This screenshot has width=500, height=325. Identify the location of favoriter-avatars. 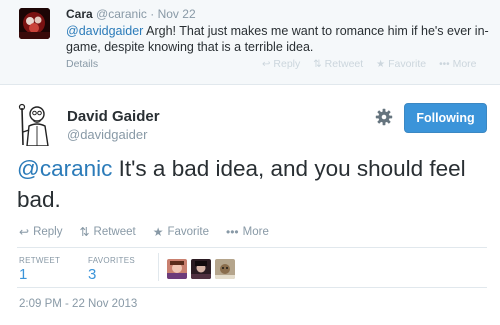
(201, 269).